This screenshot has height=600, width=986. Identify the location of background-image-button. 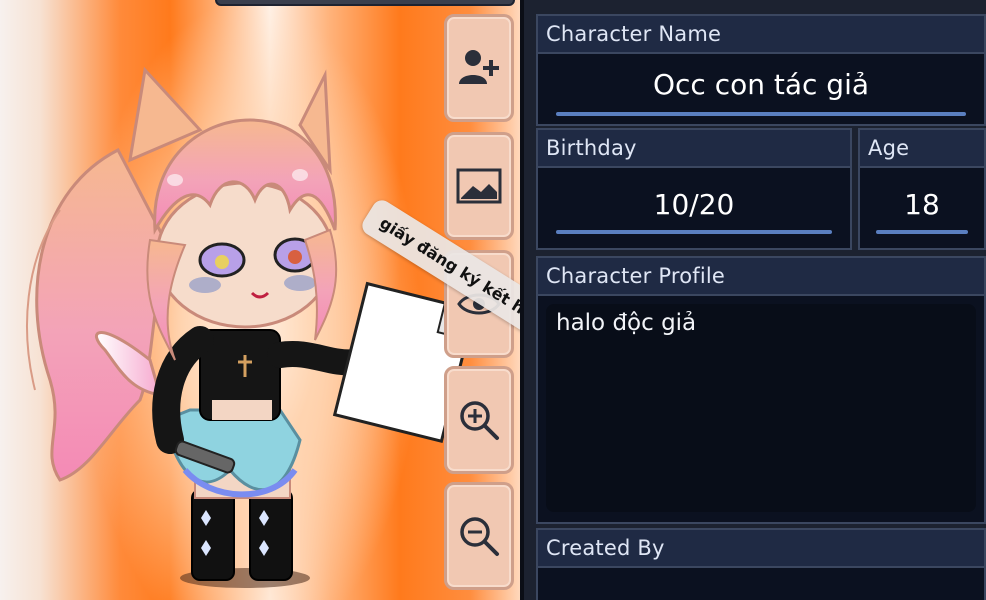
(479, 186).